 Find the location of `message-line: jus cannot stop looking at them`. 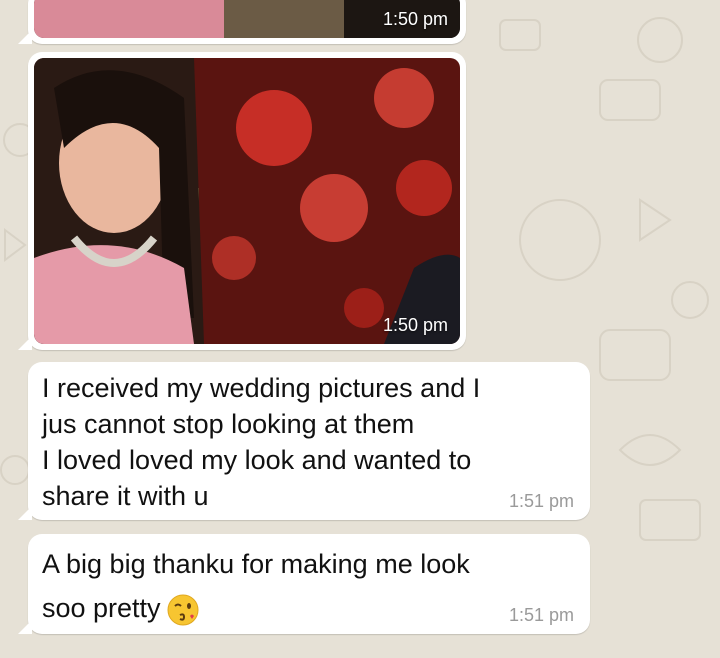

message-line: jus cannot stop looking at them is located at coordinates (228, 424).